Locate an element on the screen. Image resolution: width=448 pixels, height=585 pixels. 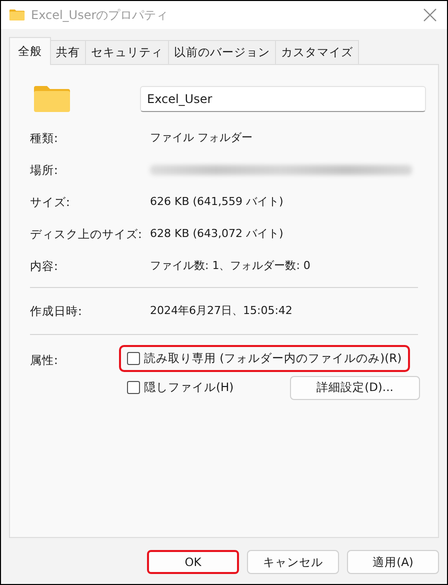
dialog-button: OK is located at coordinates (193, 562).